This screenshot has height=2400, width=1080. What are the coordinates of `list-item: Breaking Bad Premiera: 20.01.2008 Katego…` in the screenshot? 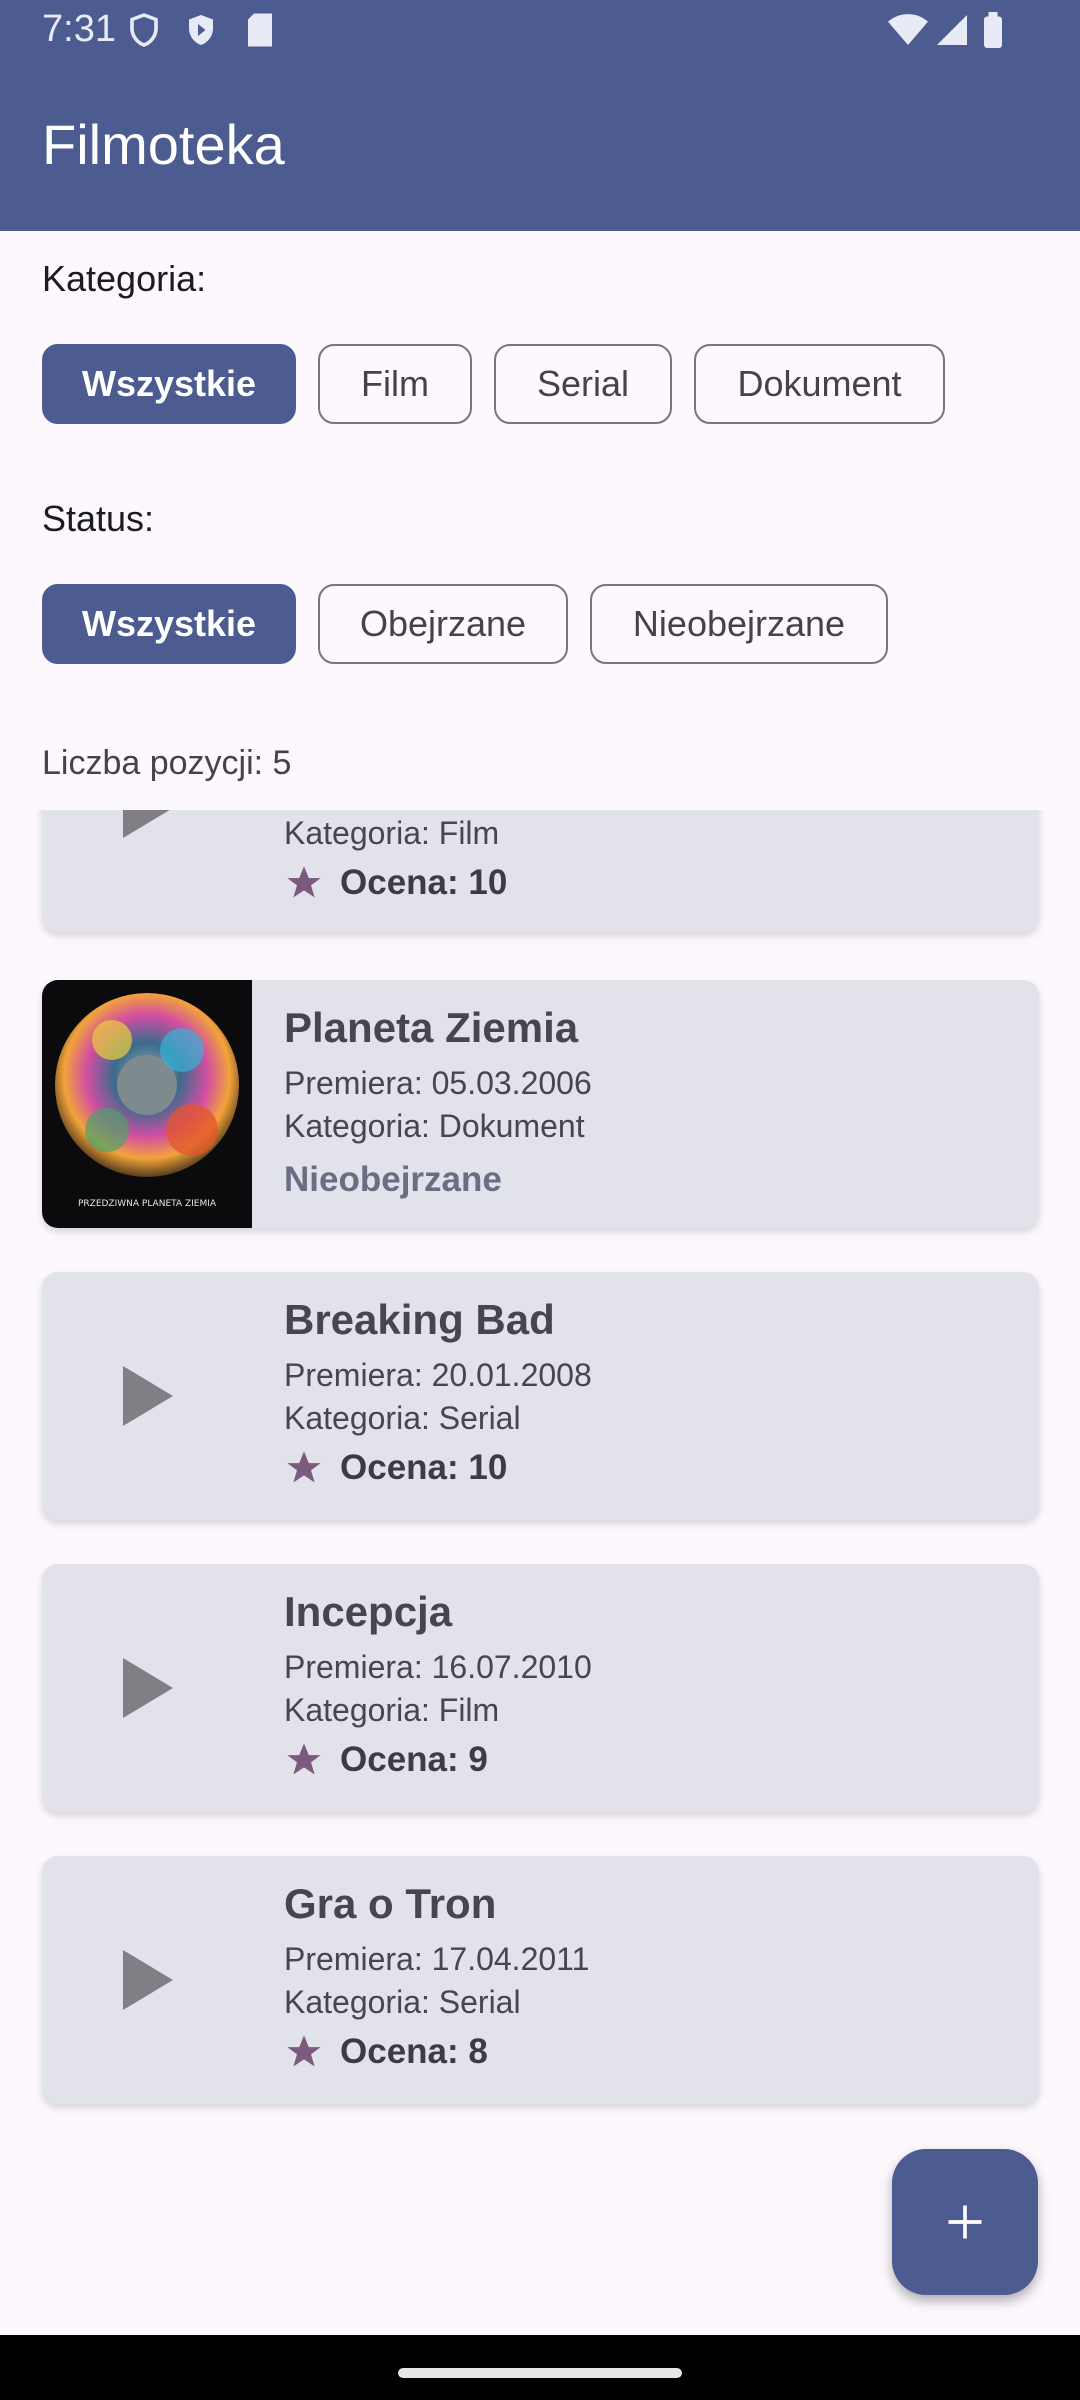 It's located at (540, 1396).